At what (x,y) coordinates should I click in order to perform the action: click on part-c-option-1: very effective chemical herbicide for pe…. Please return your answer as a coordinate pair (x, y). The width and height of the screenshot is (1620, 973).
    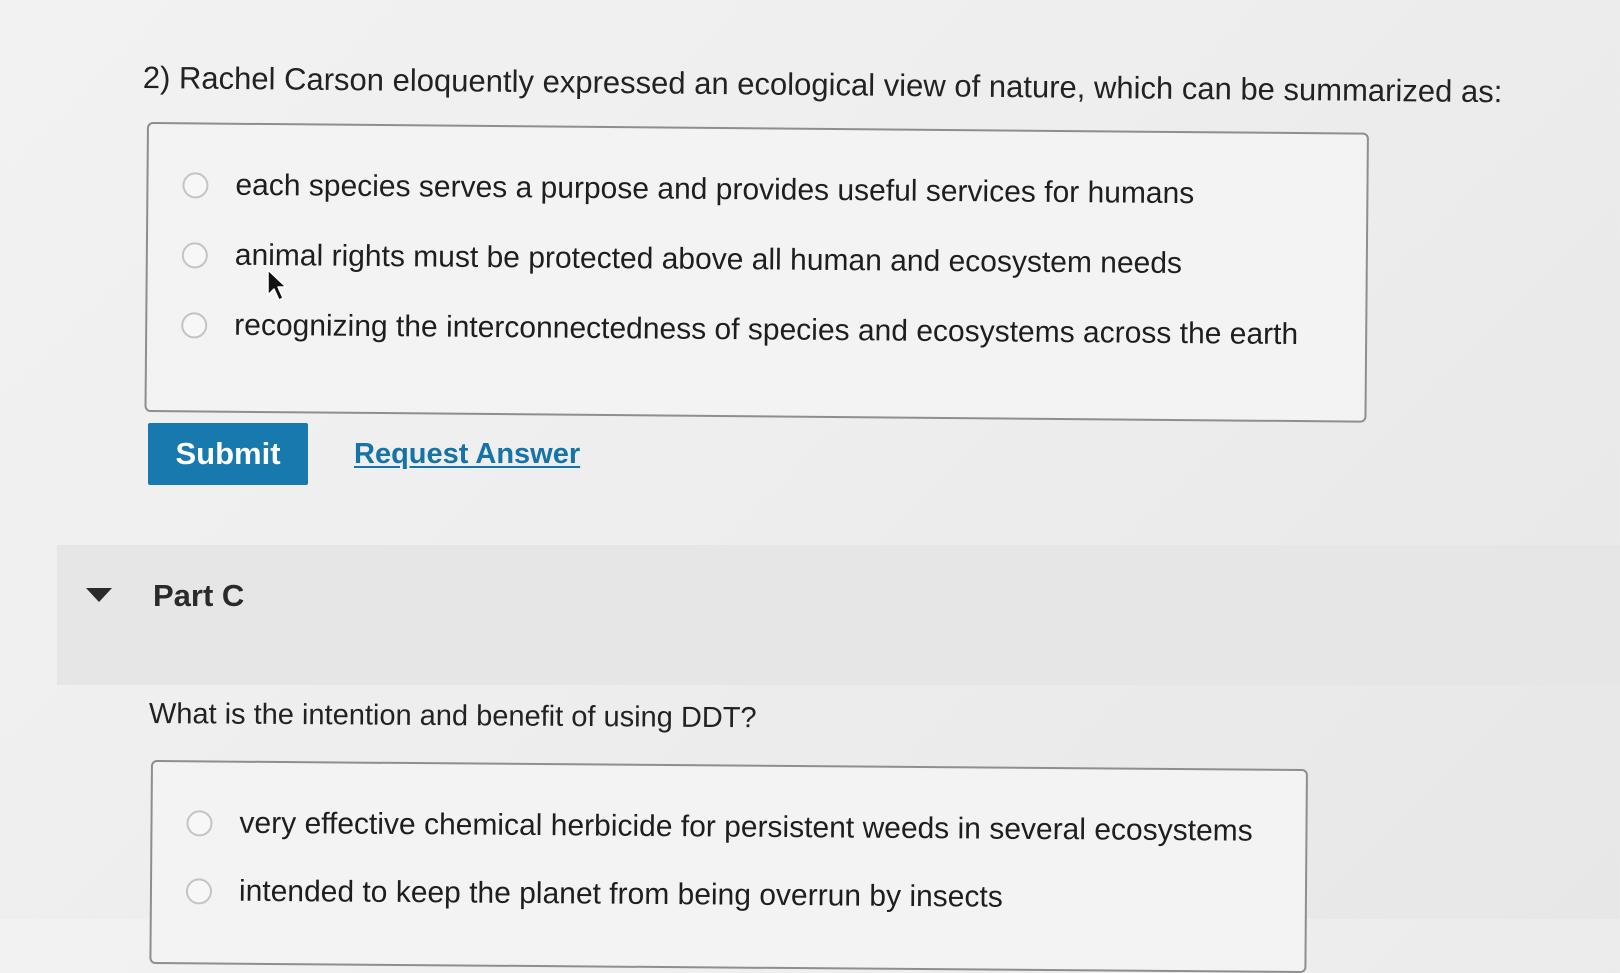
    Looking at the image, I should click on (719, 827).